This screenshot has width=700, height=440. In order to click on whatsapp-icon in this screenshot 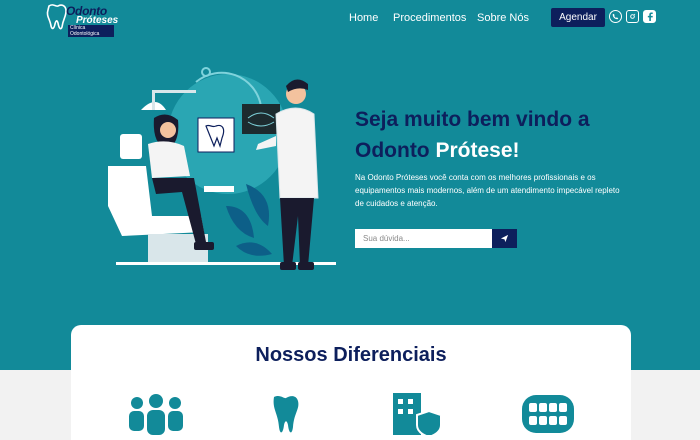, I will do `click(615, 16)`.